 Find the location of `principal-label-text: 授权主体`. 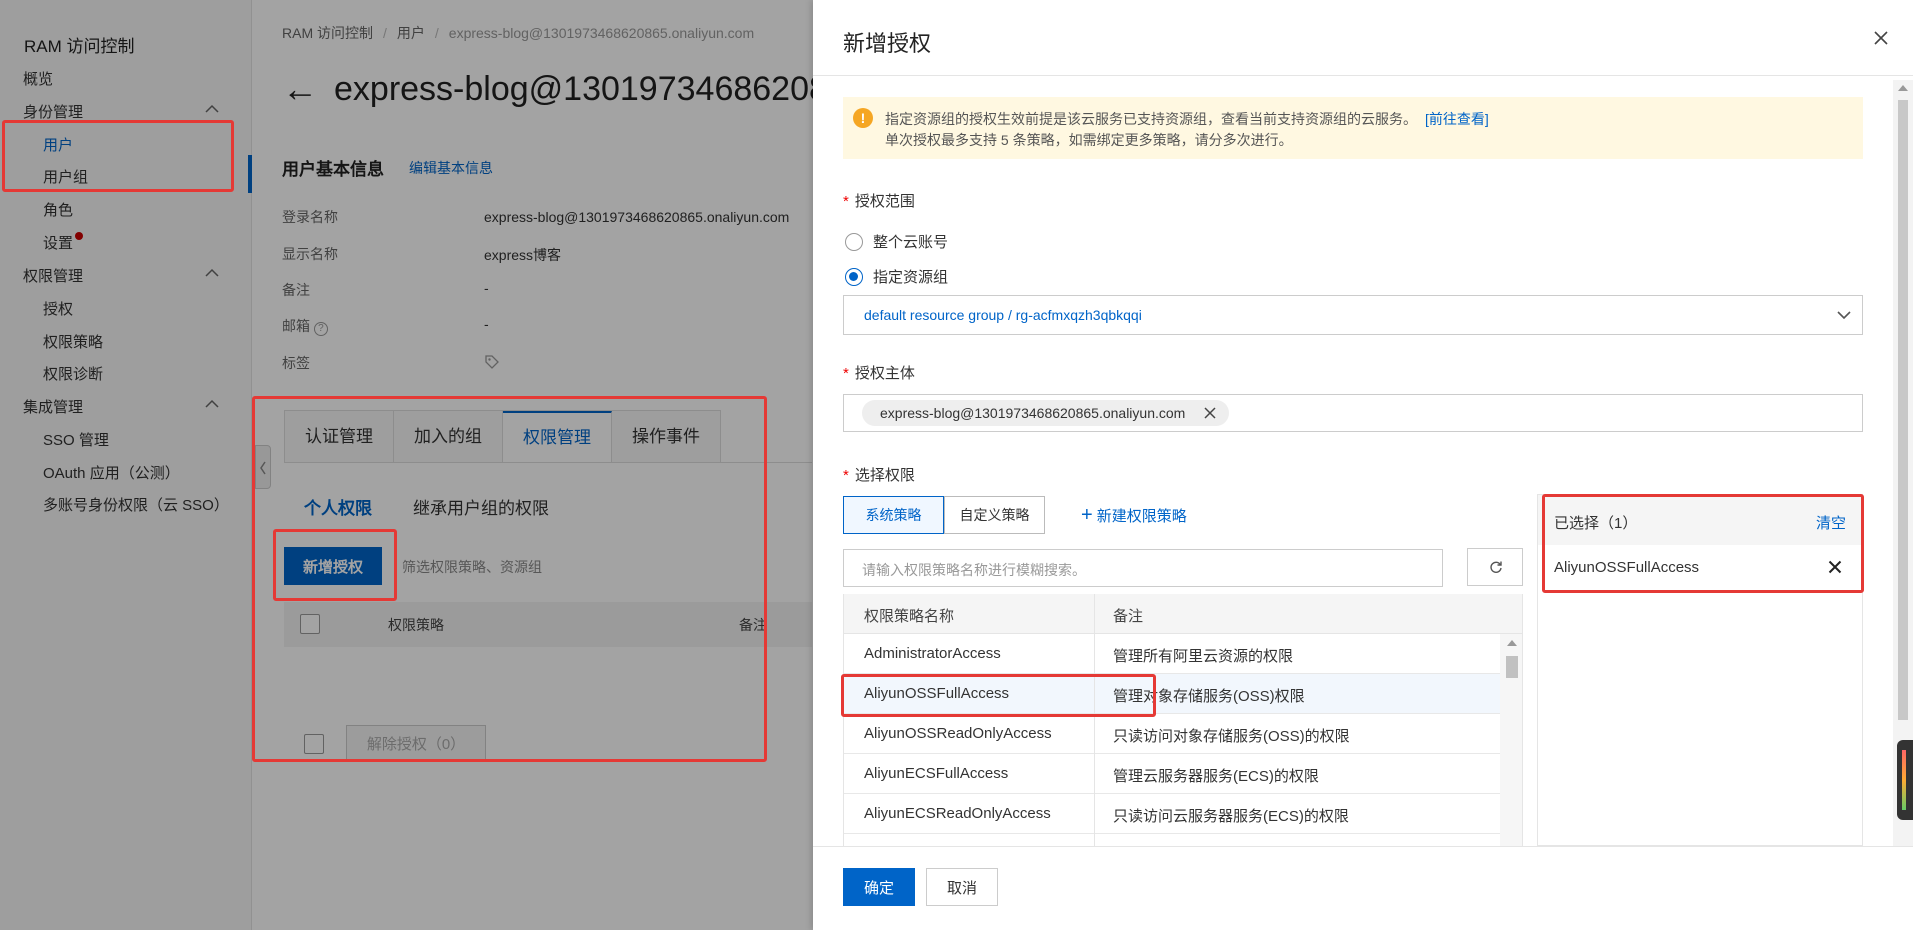

principal-label-text: 授权主体 is located at coordinates (884, 373).